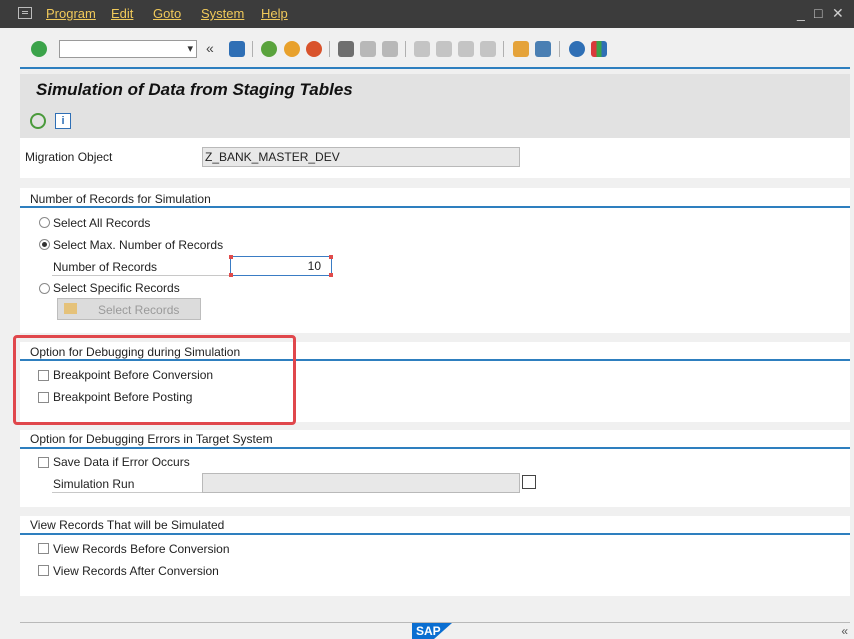  What do you see at coordinates (138, 245) in the screenshot?
I see `select-max-label: Select Max. Number of Records` at bounding box center [138, 245].